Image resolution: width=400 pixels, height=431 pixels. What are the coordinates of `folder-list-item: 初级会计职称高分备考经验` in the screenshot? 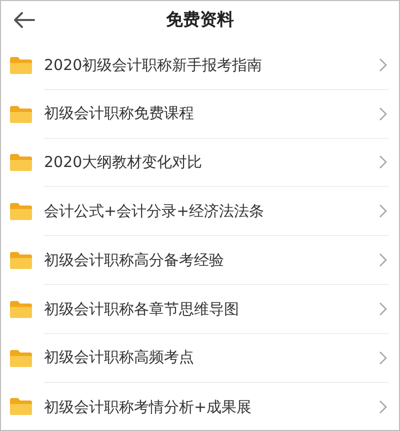 It's located at (200, 260).